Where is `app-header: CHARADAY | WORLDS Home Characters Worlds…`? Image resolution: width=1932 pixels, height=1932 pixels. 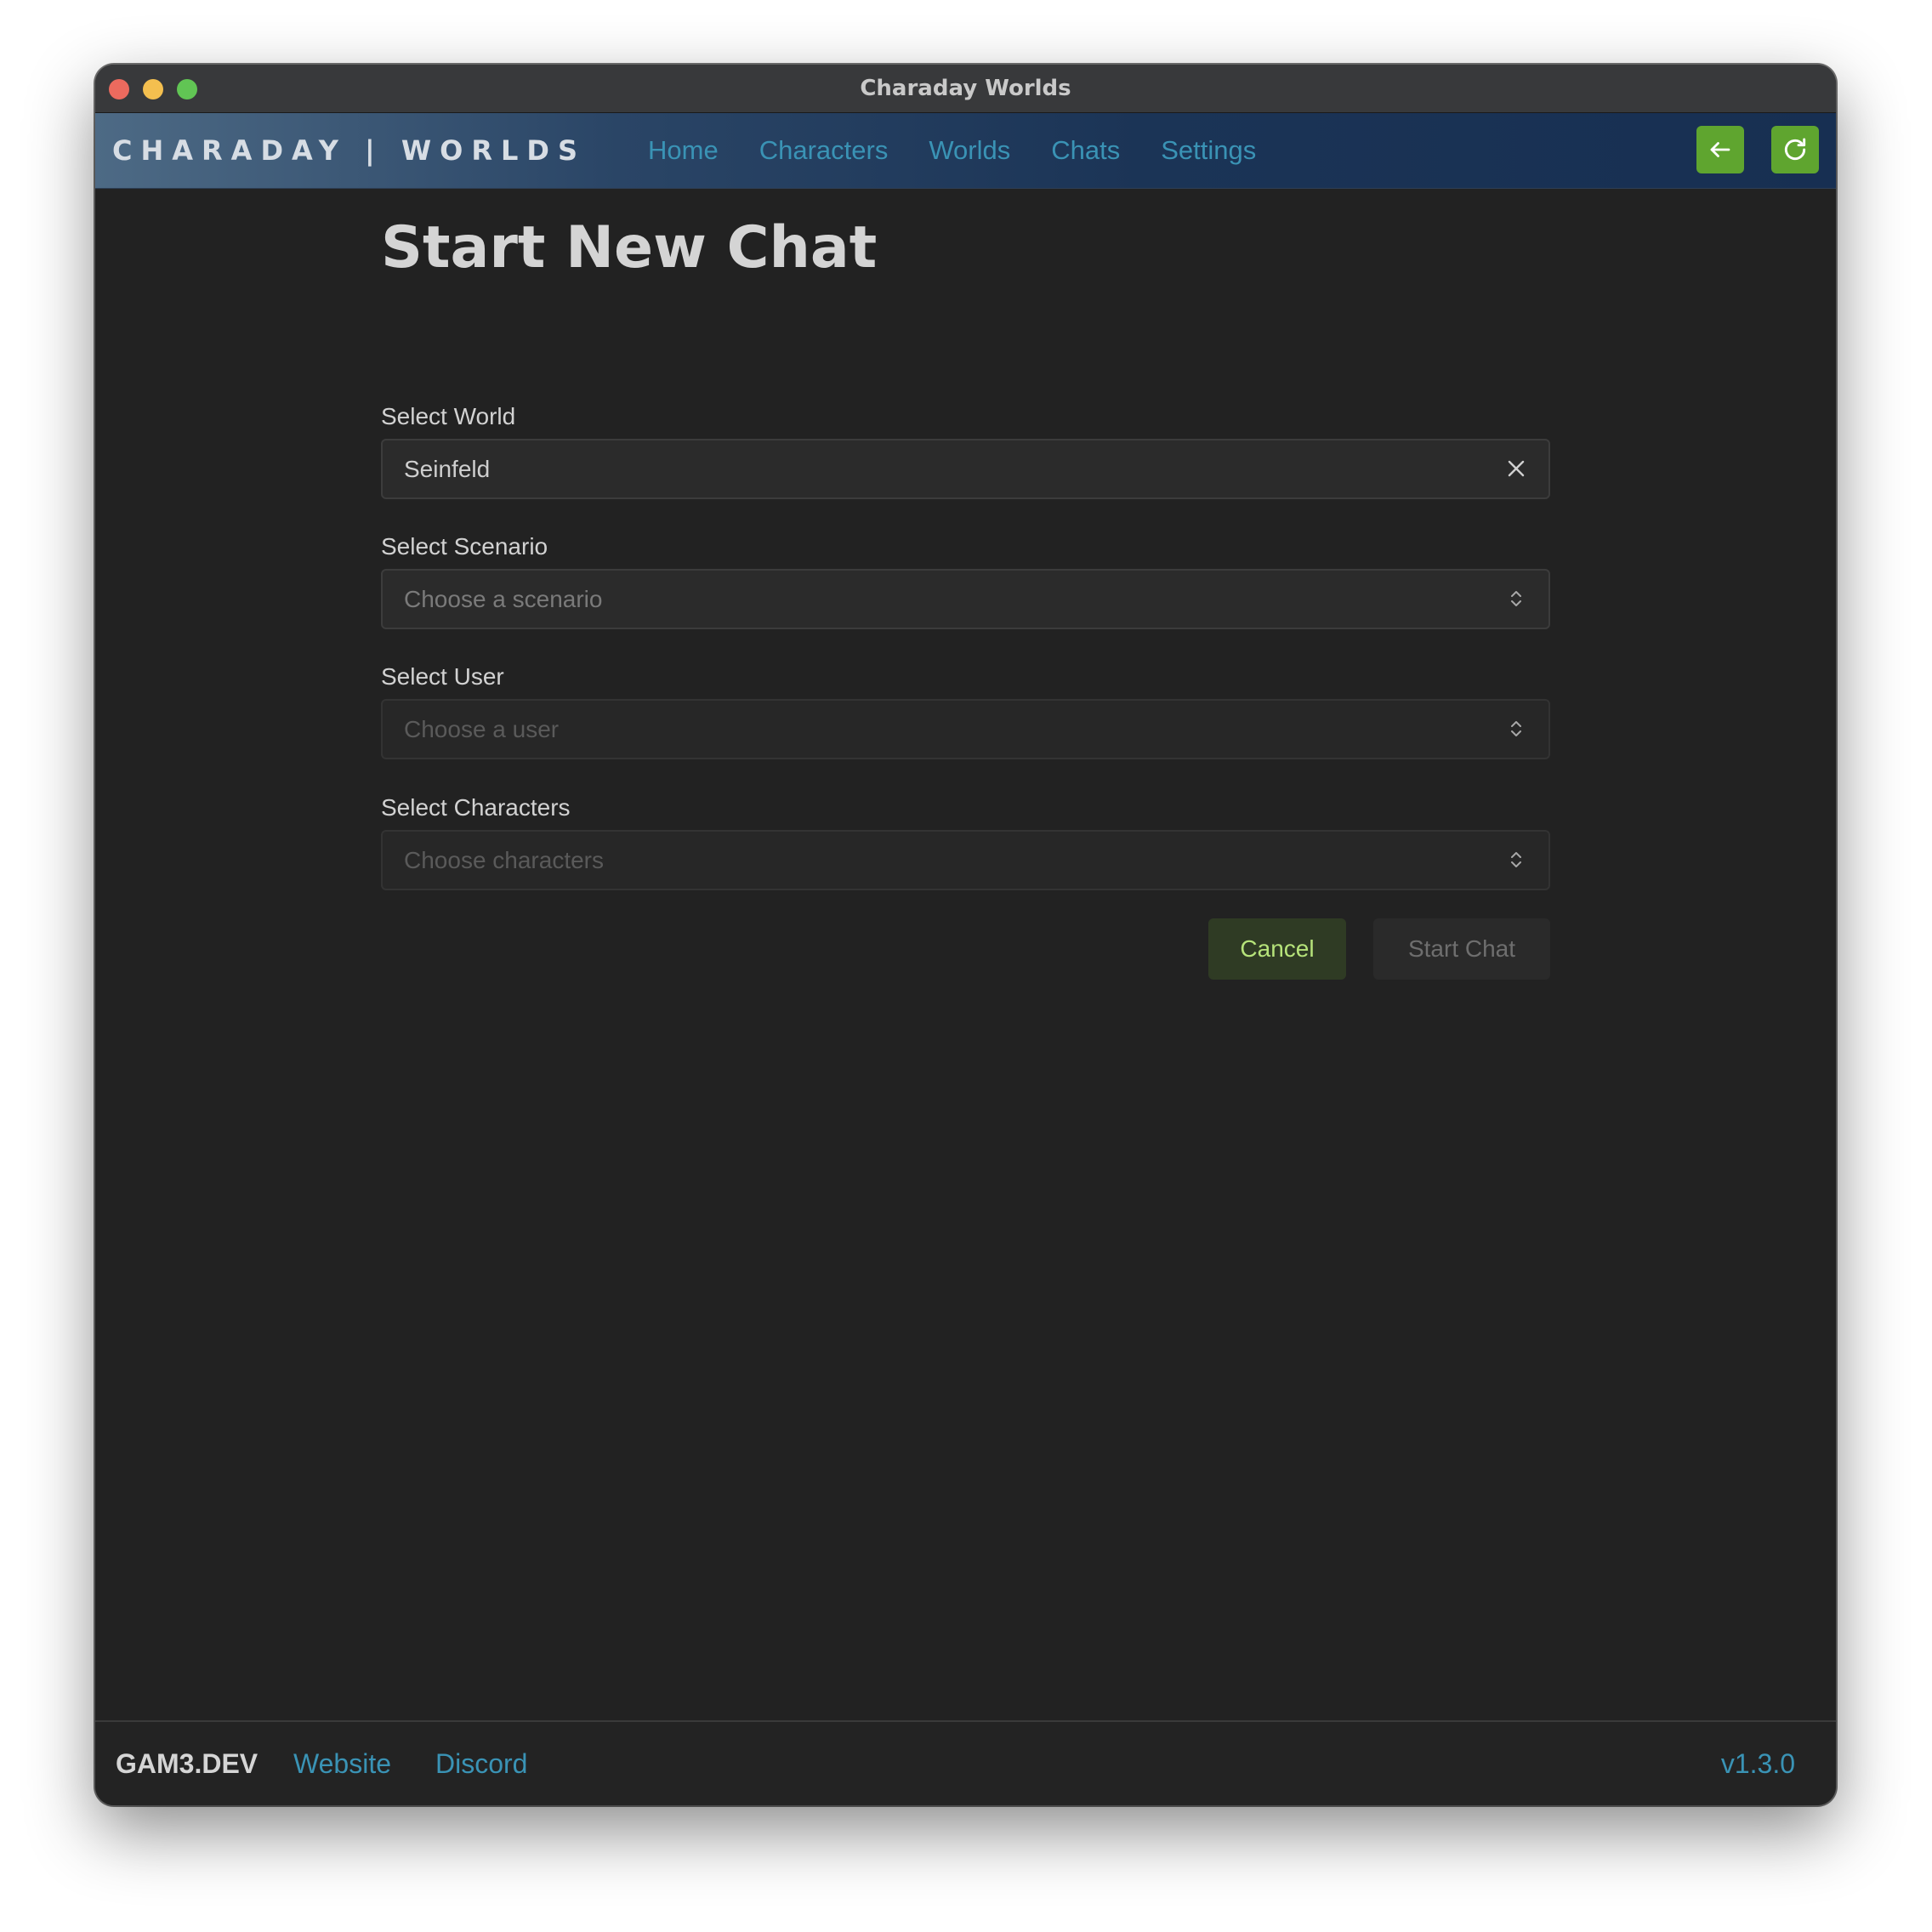 app-header: CHARADAY | WORLDS Home Characters Worlds… is located at coordinates (965, 151).